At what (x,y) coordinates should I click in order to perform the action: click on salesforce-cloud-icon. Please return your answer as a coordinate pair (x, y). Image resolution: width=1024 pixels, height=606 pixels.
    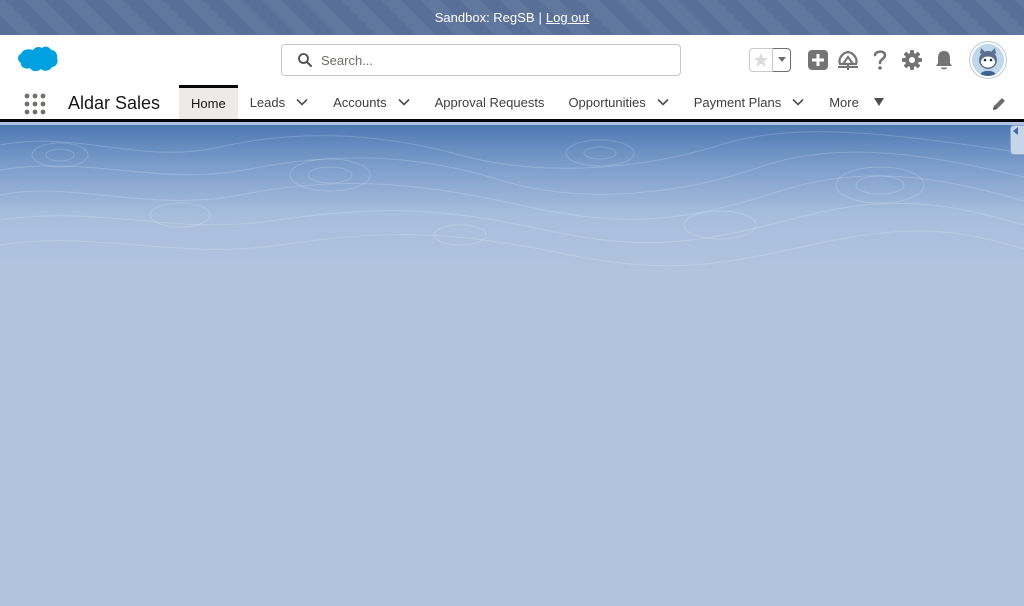
    Looking at the image, I should click on (37, 60).